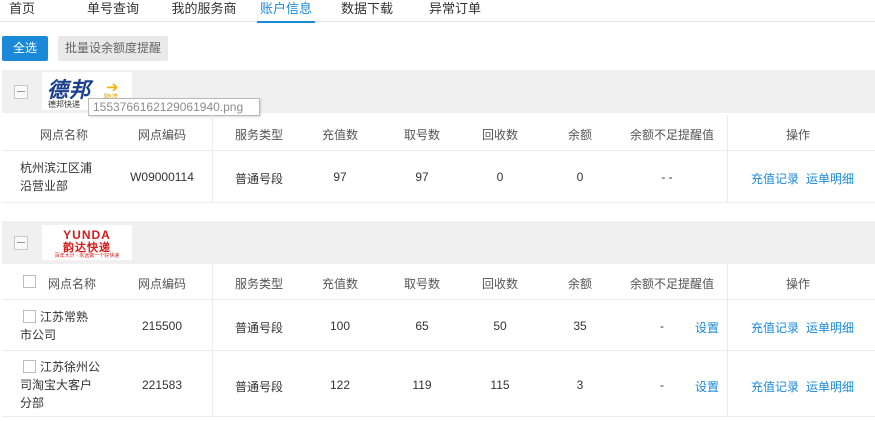 The height and width of the screenshot is (421, 875). Describe the element at coordinates (367, 11) in the screenshot. I see `nav-item-data-download: 数据下载` at that location.